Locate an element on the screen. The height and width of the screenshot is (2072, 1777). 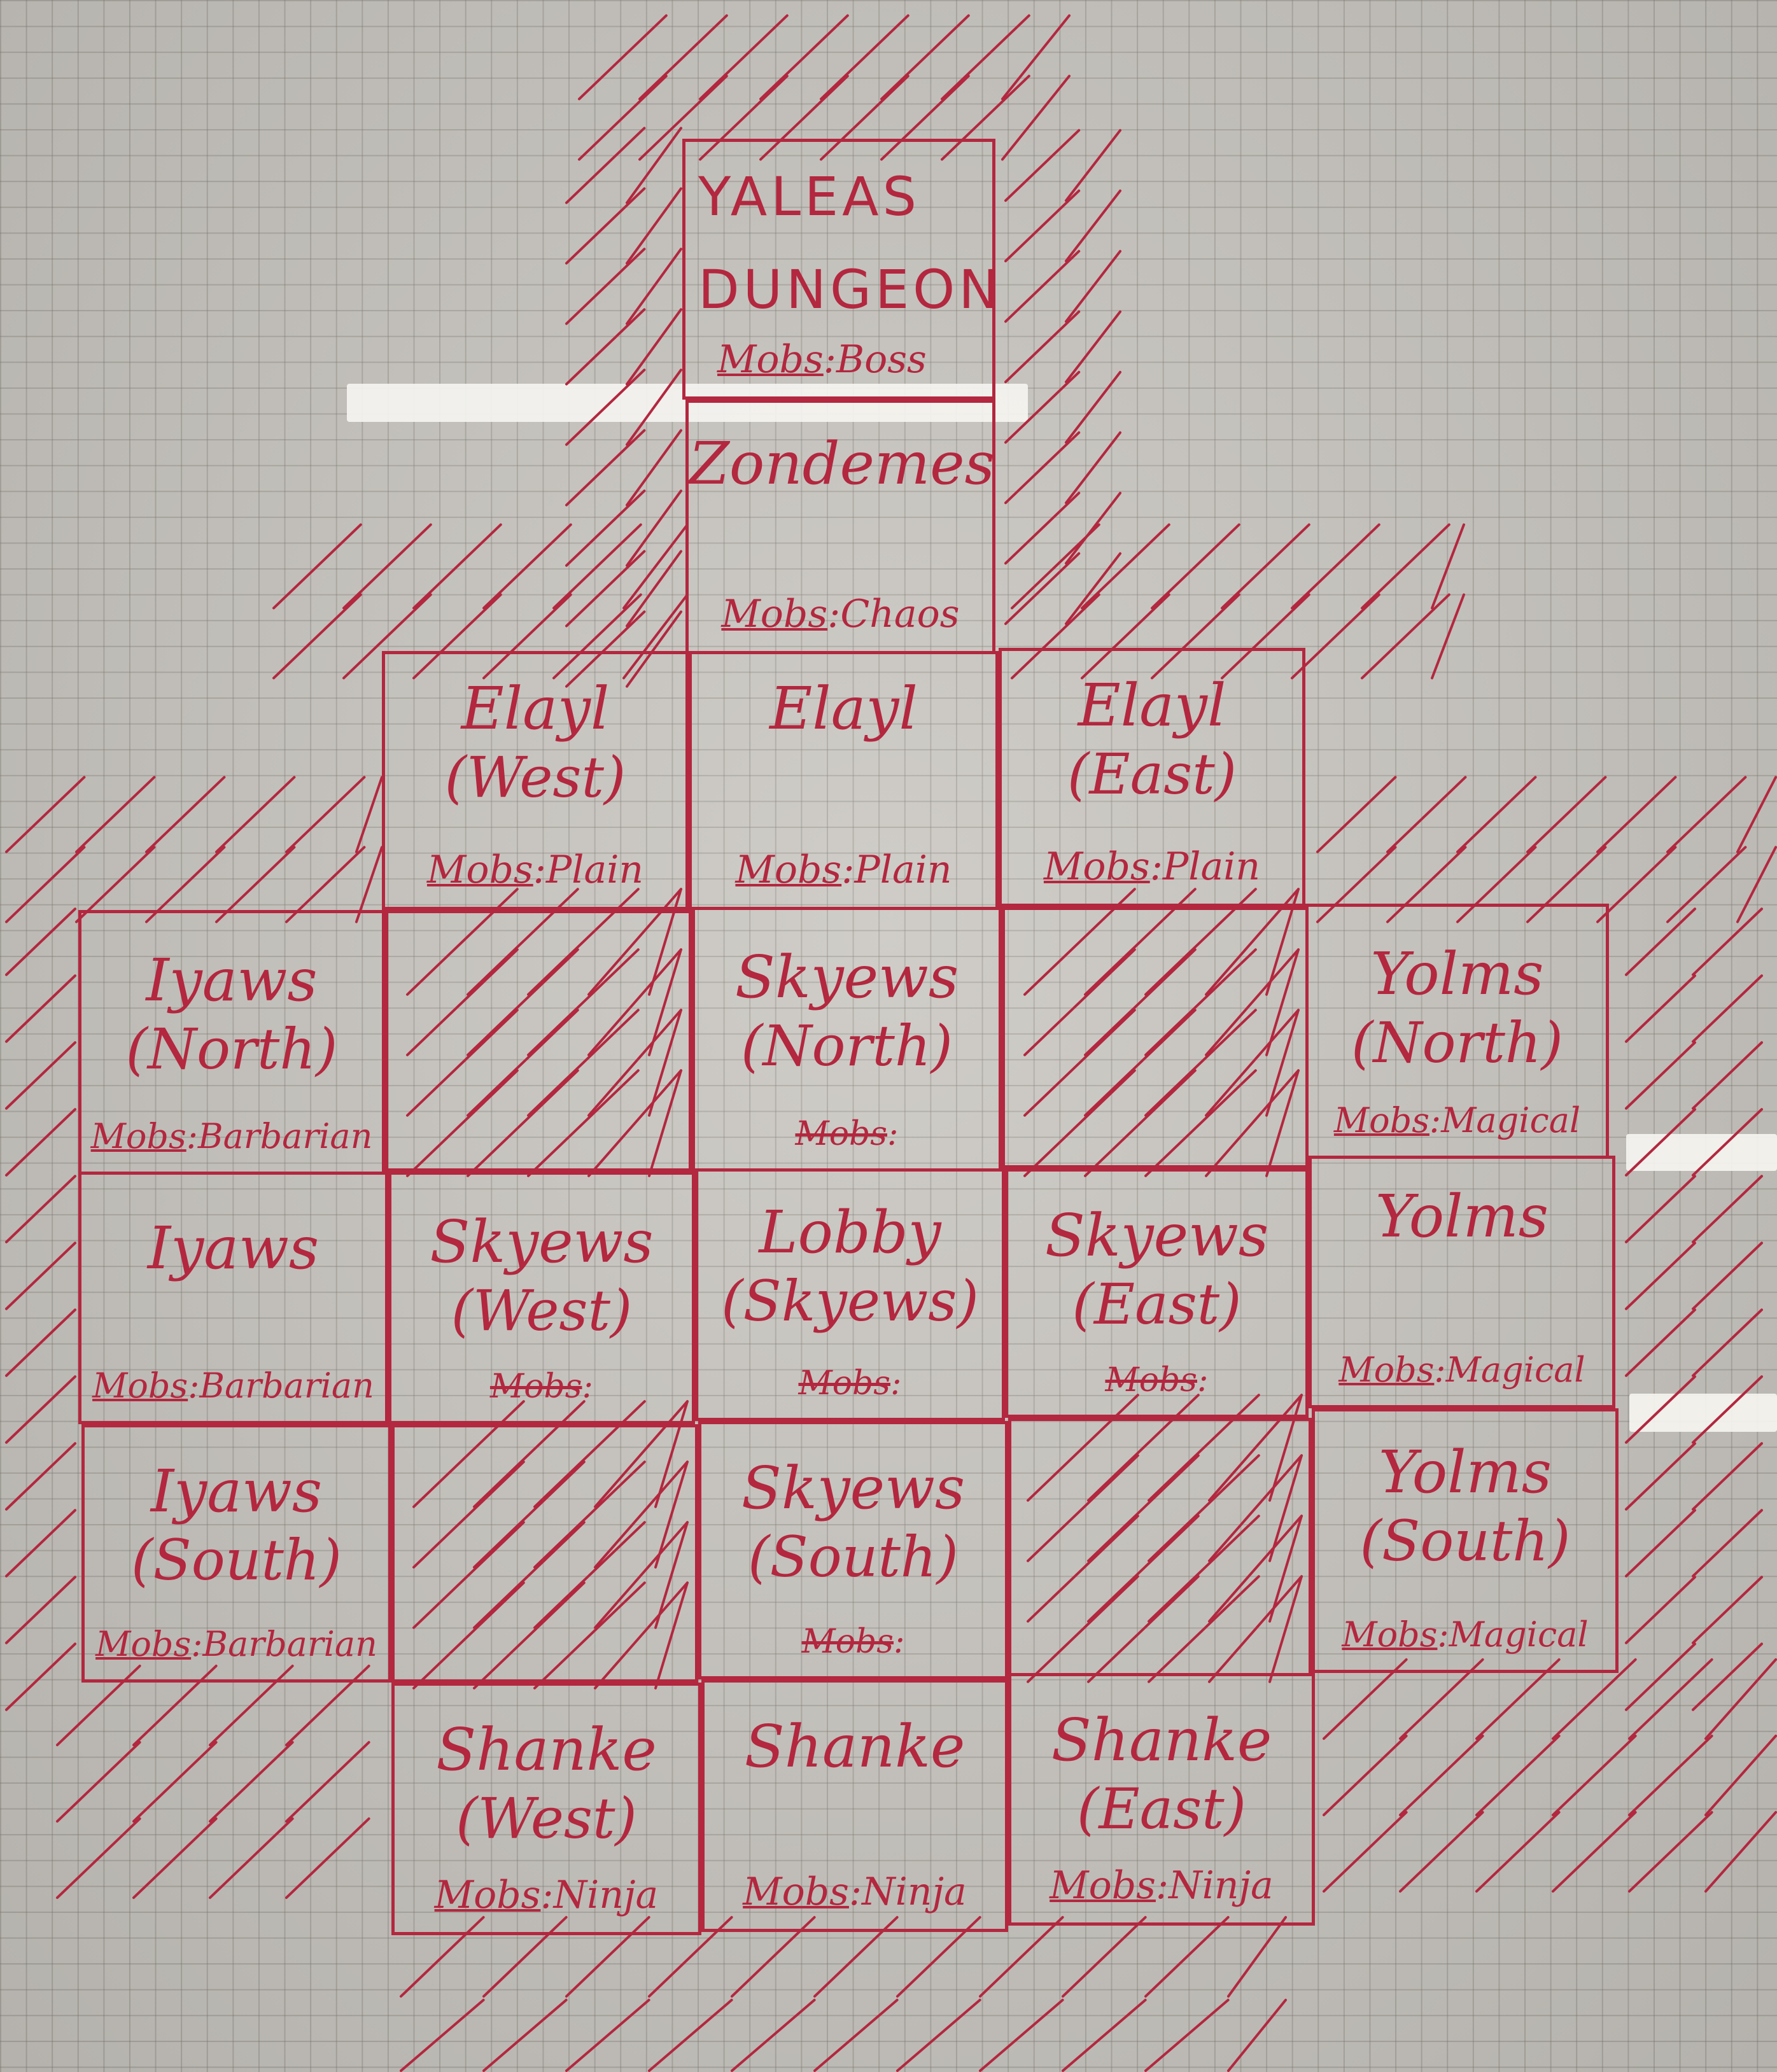
room-shanke-west: Shanke (West) Mobs:Ninja is located at coordinates (546, 1809).